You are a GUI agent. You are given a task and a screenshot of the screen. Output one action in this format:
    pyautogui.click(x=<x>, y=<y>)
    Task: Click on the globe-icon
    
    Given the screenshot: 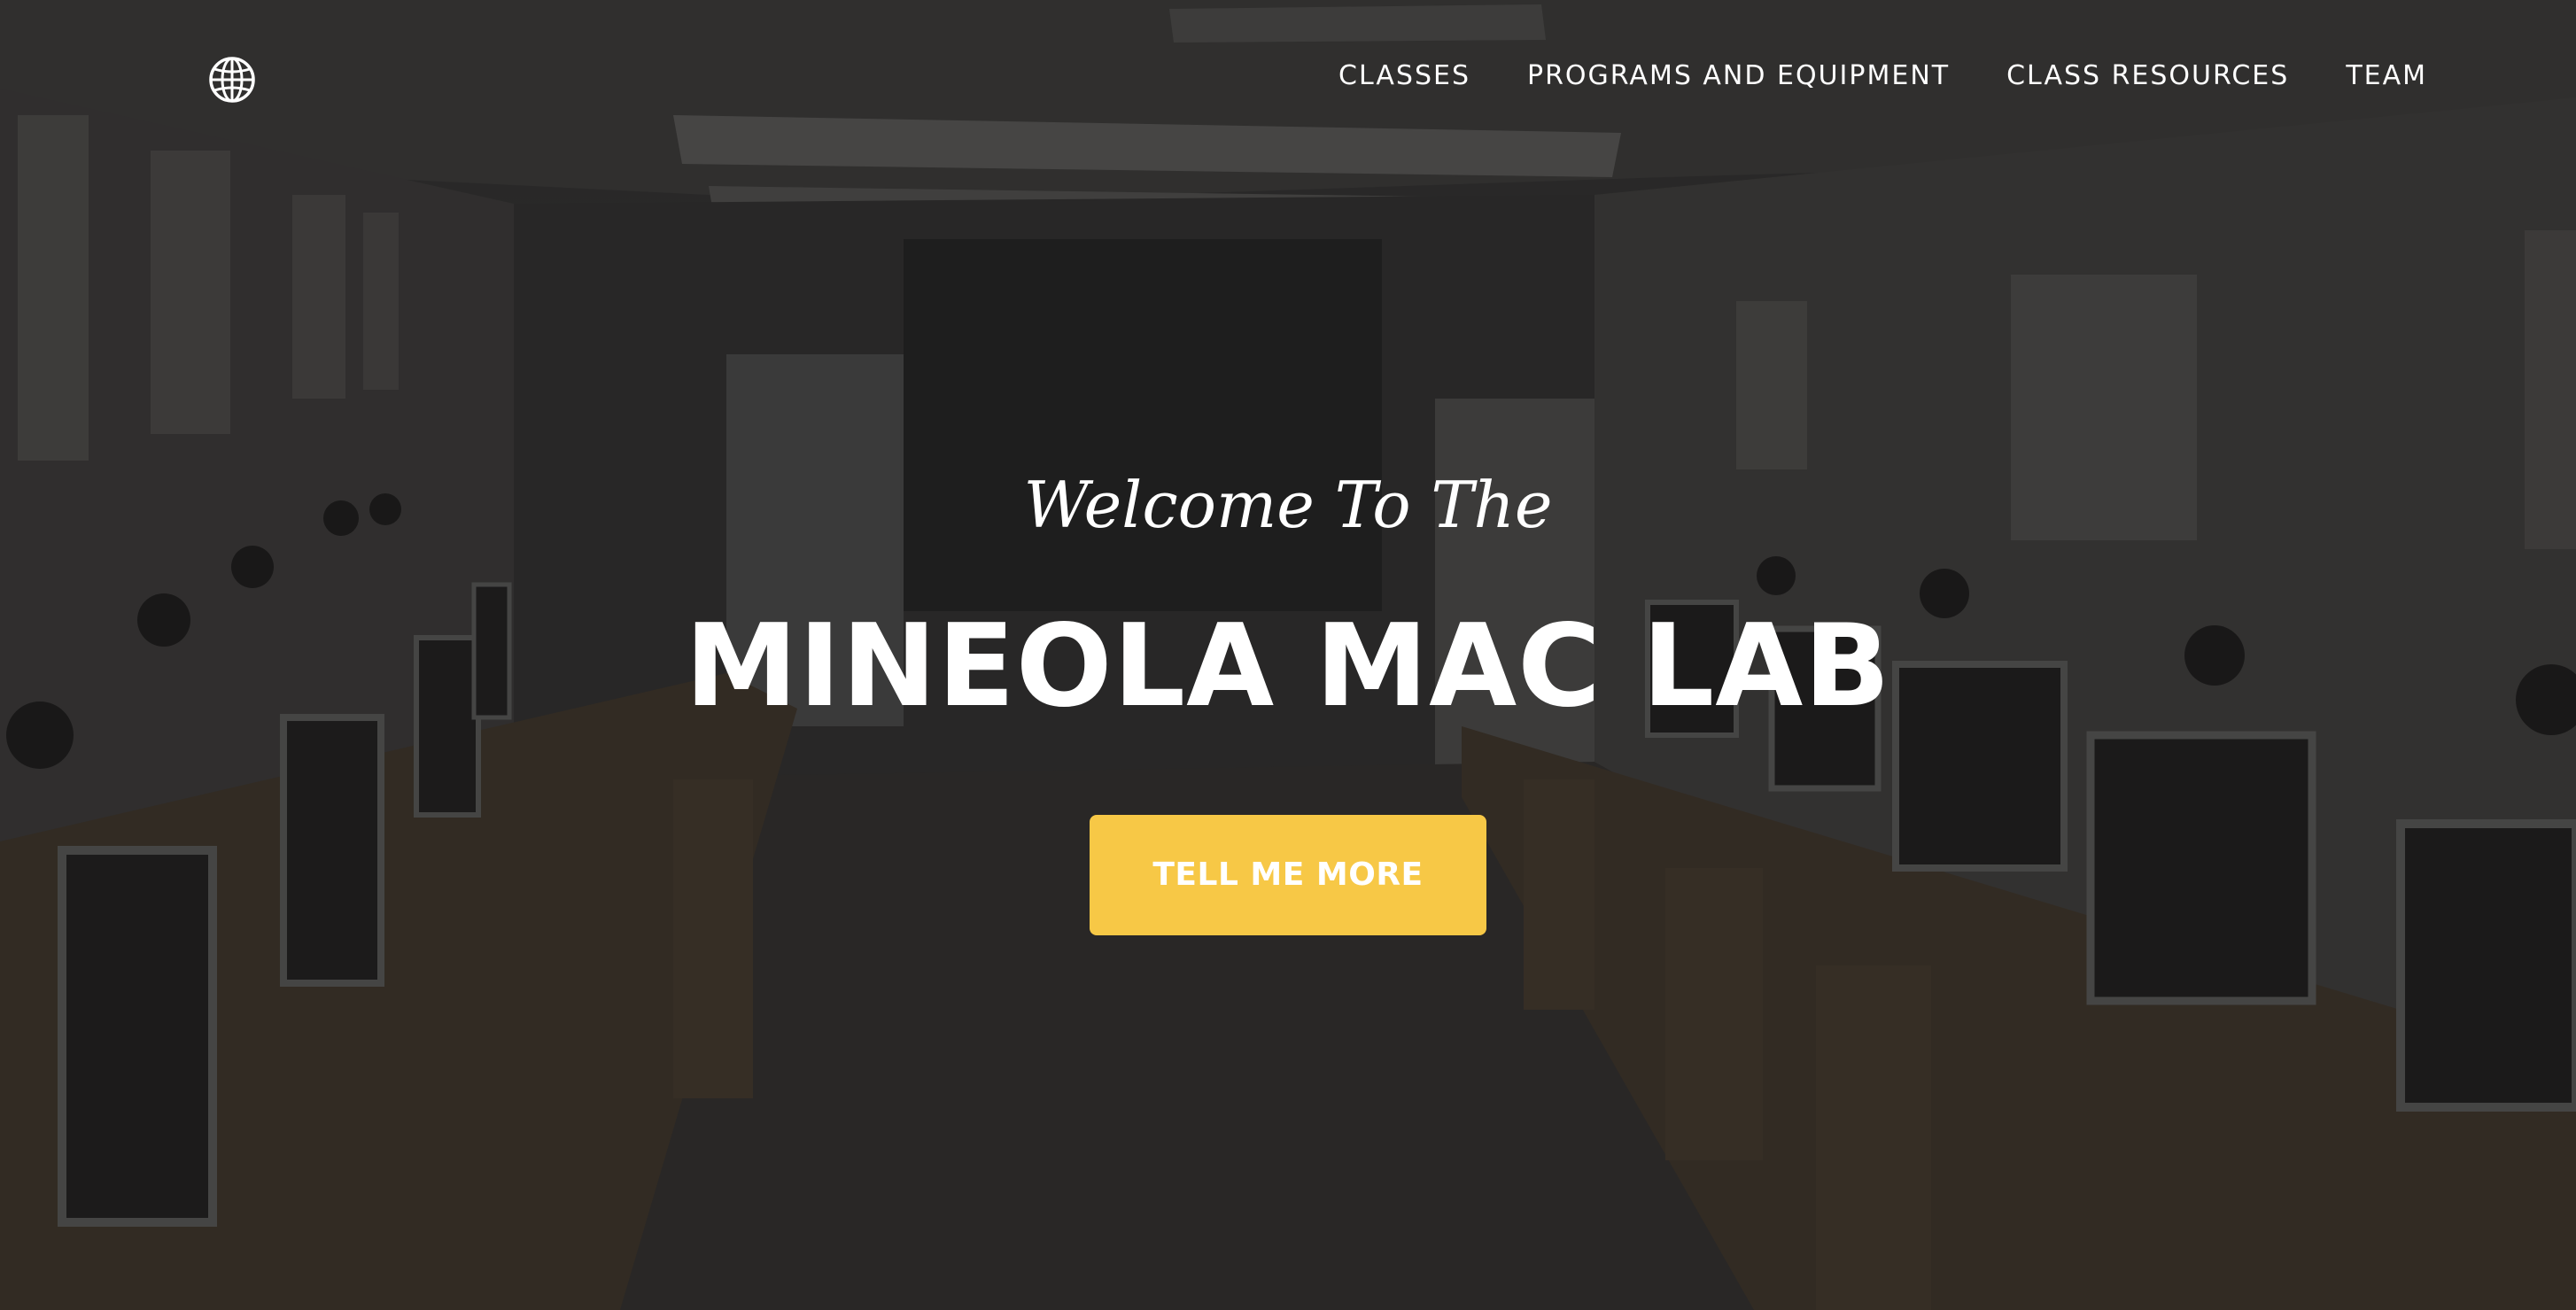 What is the action you would take?
    pyautogui.click(x=232, y=80)
    